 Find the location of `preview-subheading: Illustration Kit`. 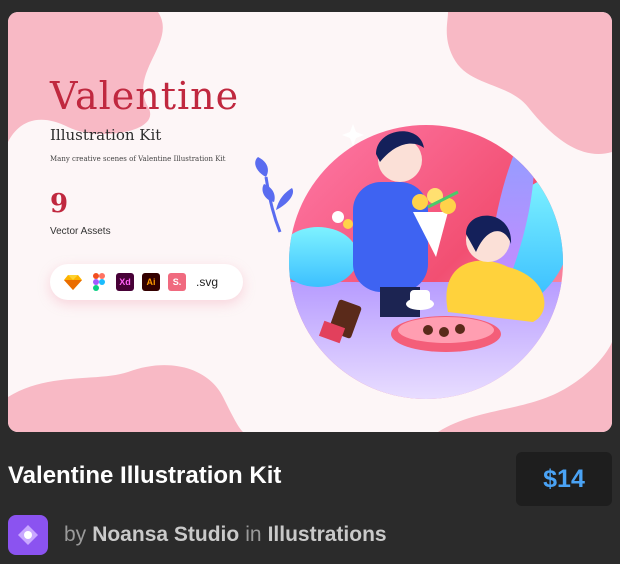

preview-subheading: Illustration Kit is located at coordinates (106, 135).